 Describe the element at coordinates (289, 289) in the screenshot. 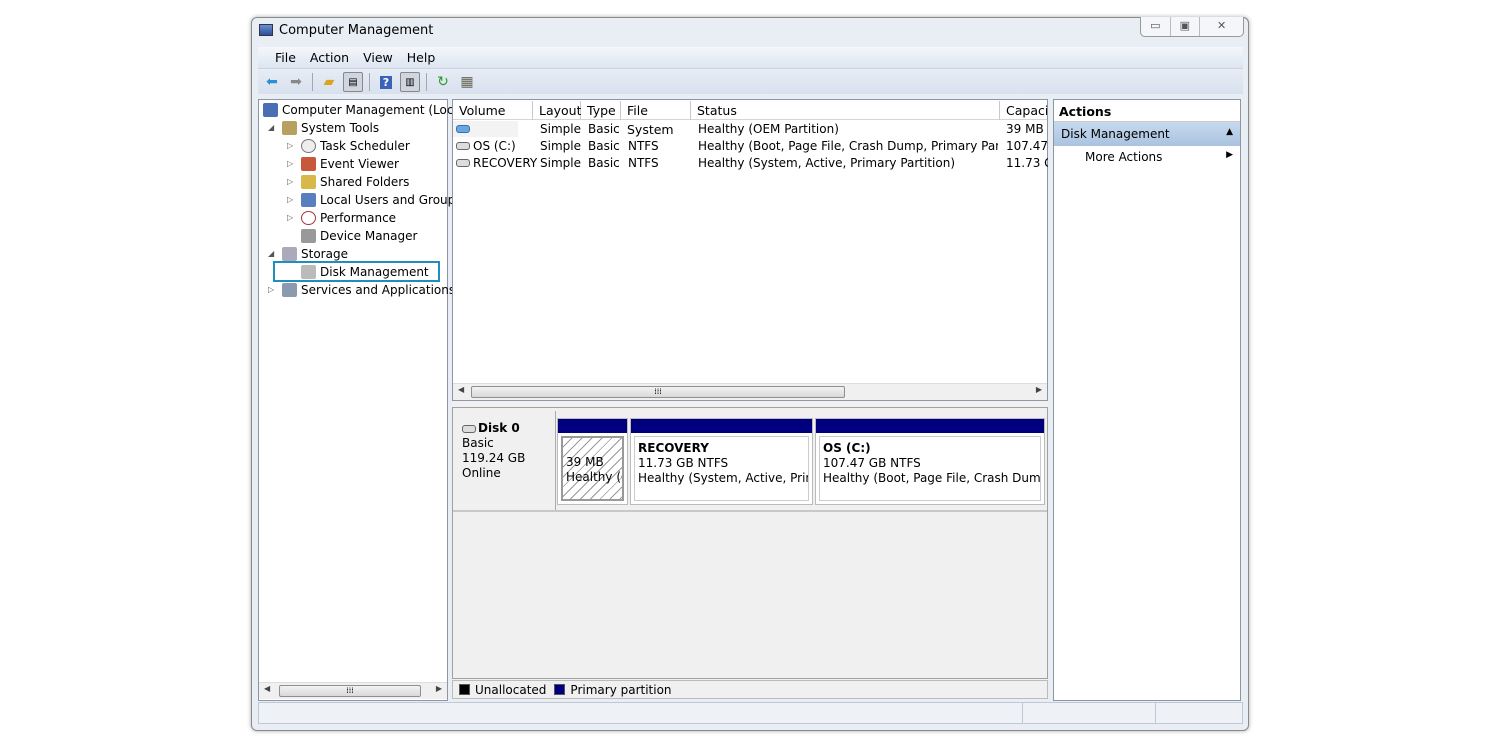

I see `services-icon` at that location.